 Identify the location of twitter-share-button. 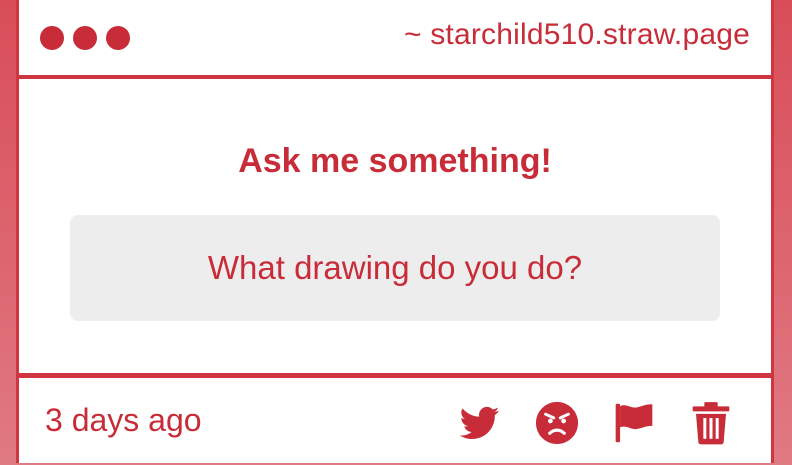
(480, 423).